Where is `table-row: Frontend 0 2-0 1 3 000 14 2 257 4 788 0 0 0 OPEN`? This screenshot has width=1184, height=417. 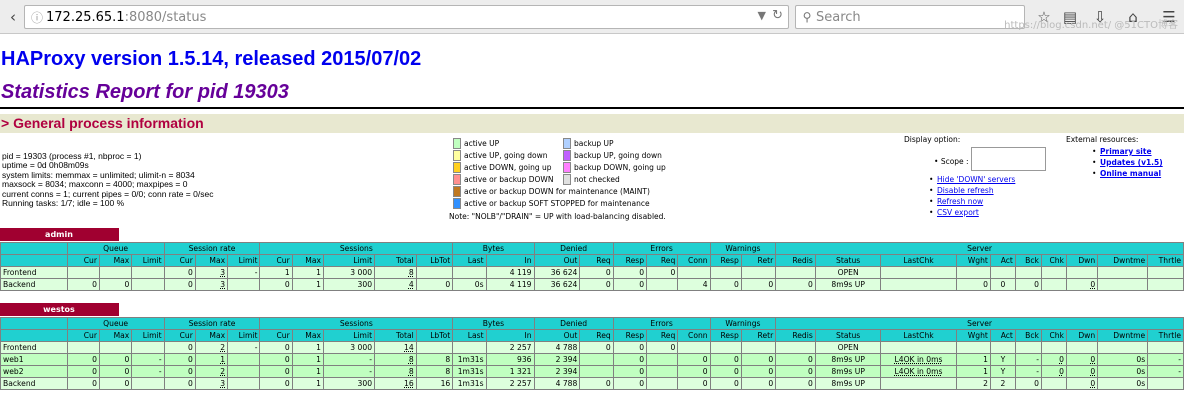 table-row: Frontend 0 2-0 1 3 000 14 2 257 4 788 0 0 0 OPEN is located at coordinates (592, 347).